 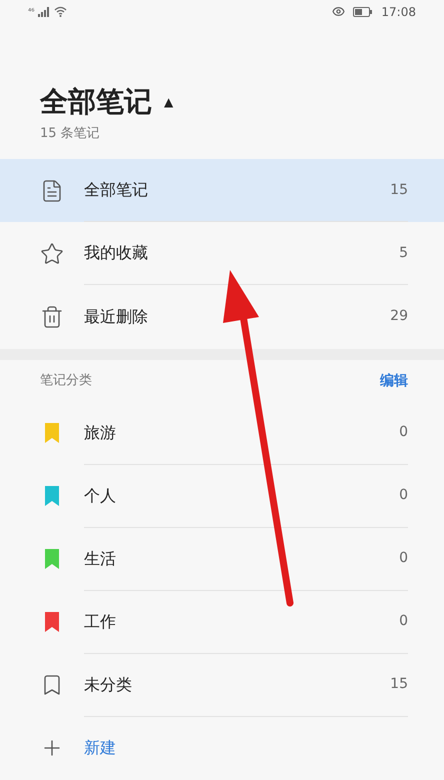 I want to click on item-count: 5, so click(x=403, y=253).